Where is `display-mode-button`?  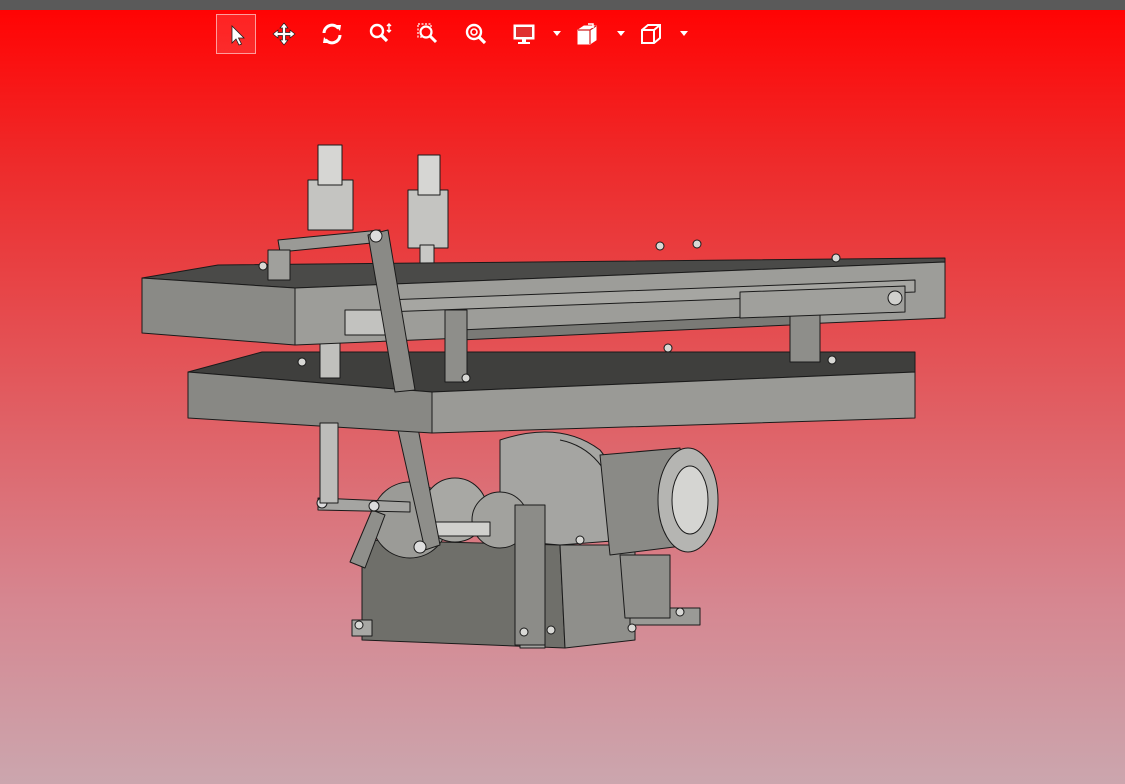 display-mode-button is located at coordinates (524, 34).